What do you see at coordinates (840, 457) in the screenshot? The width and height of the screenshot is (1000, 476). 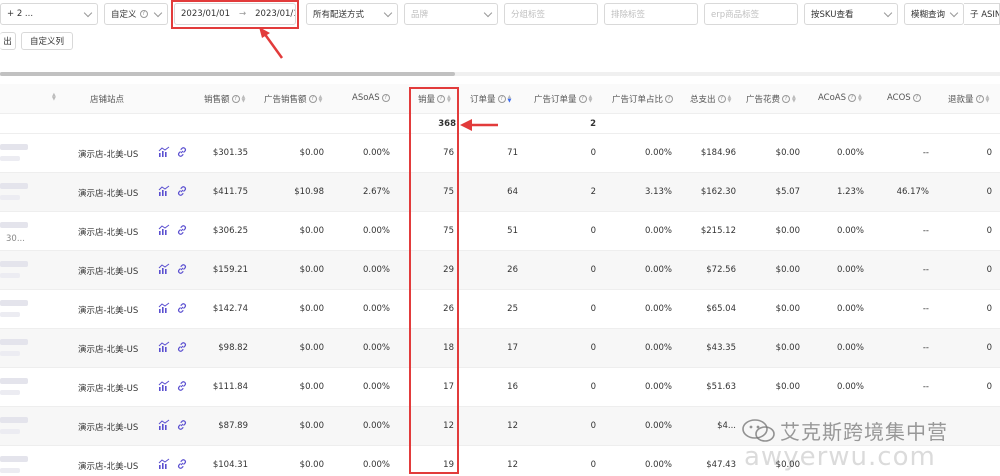 I see `watermark-url: awyerwu.com` at bounding box center [840, 457].